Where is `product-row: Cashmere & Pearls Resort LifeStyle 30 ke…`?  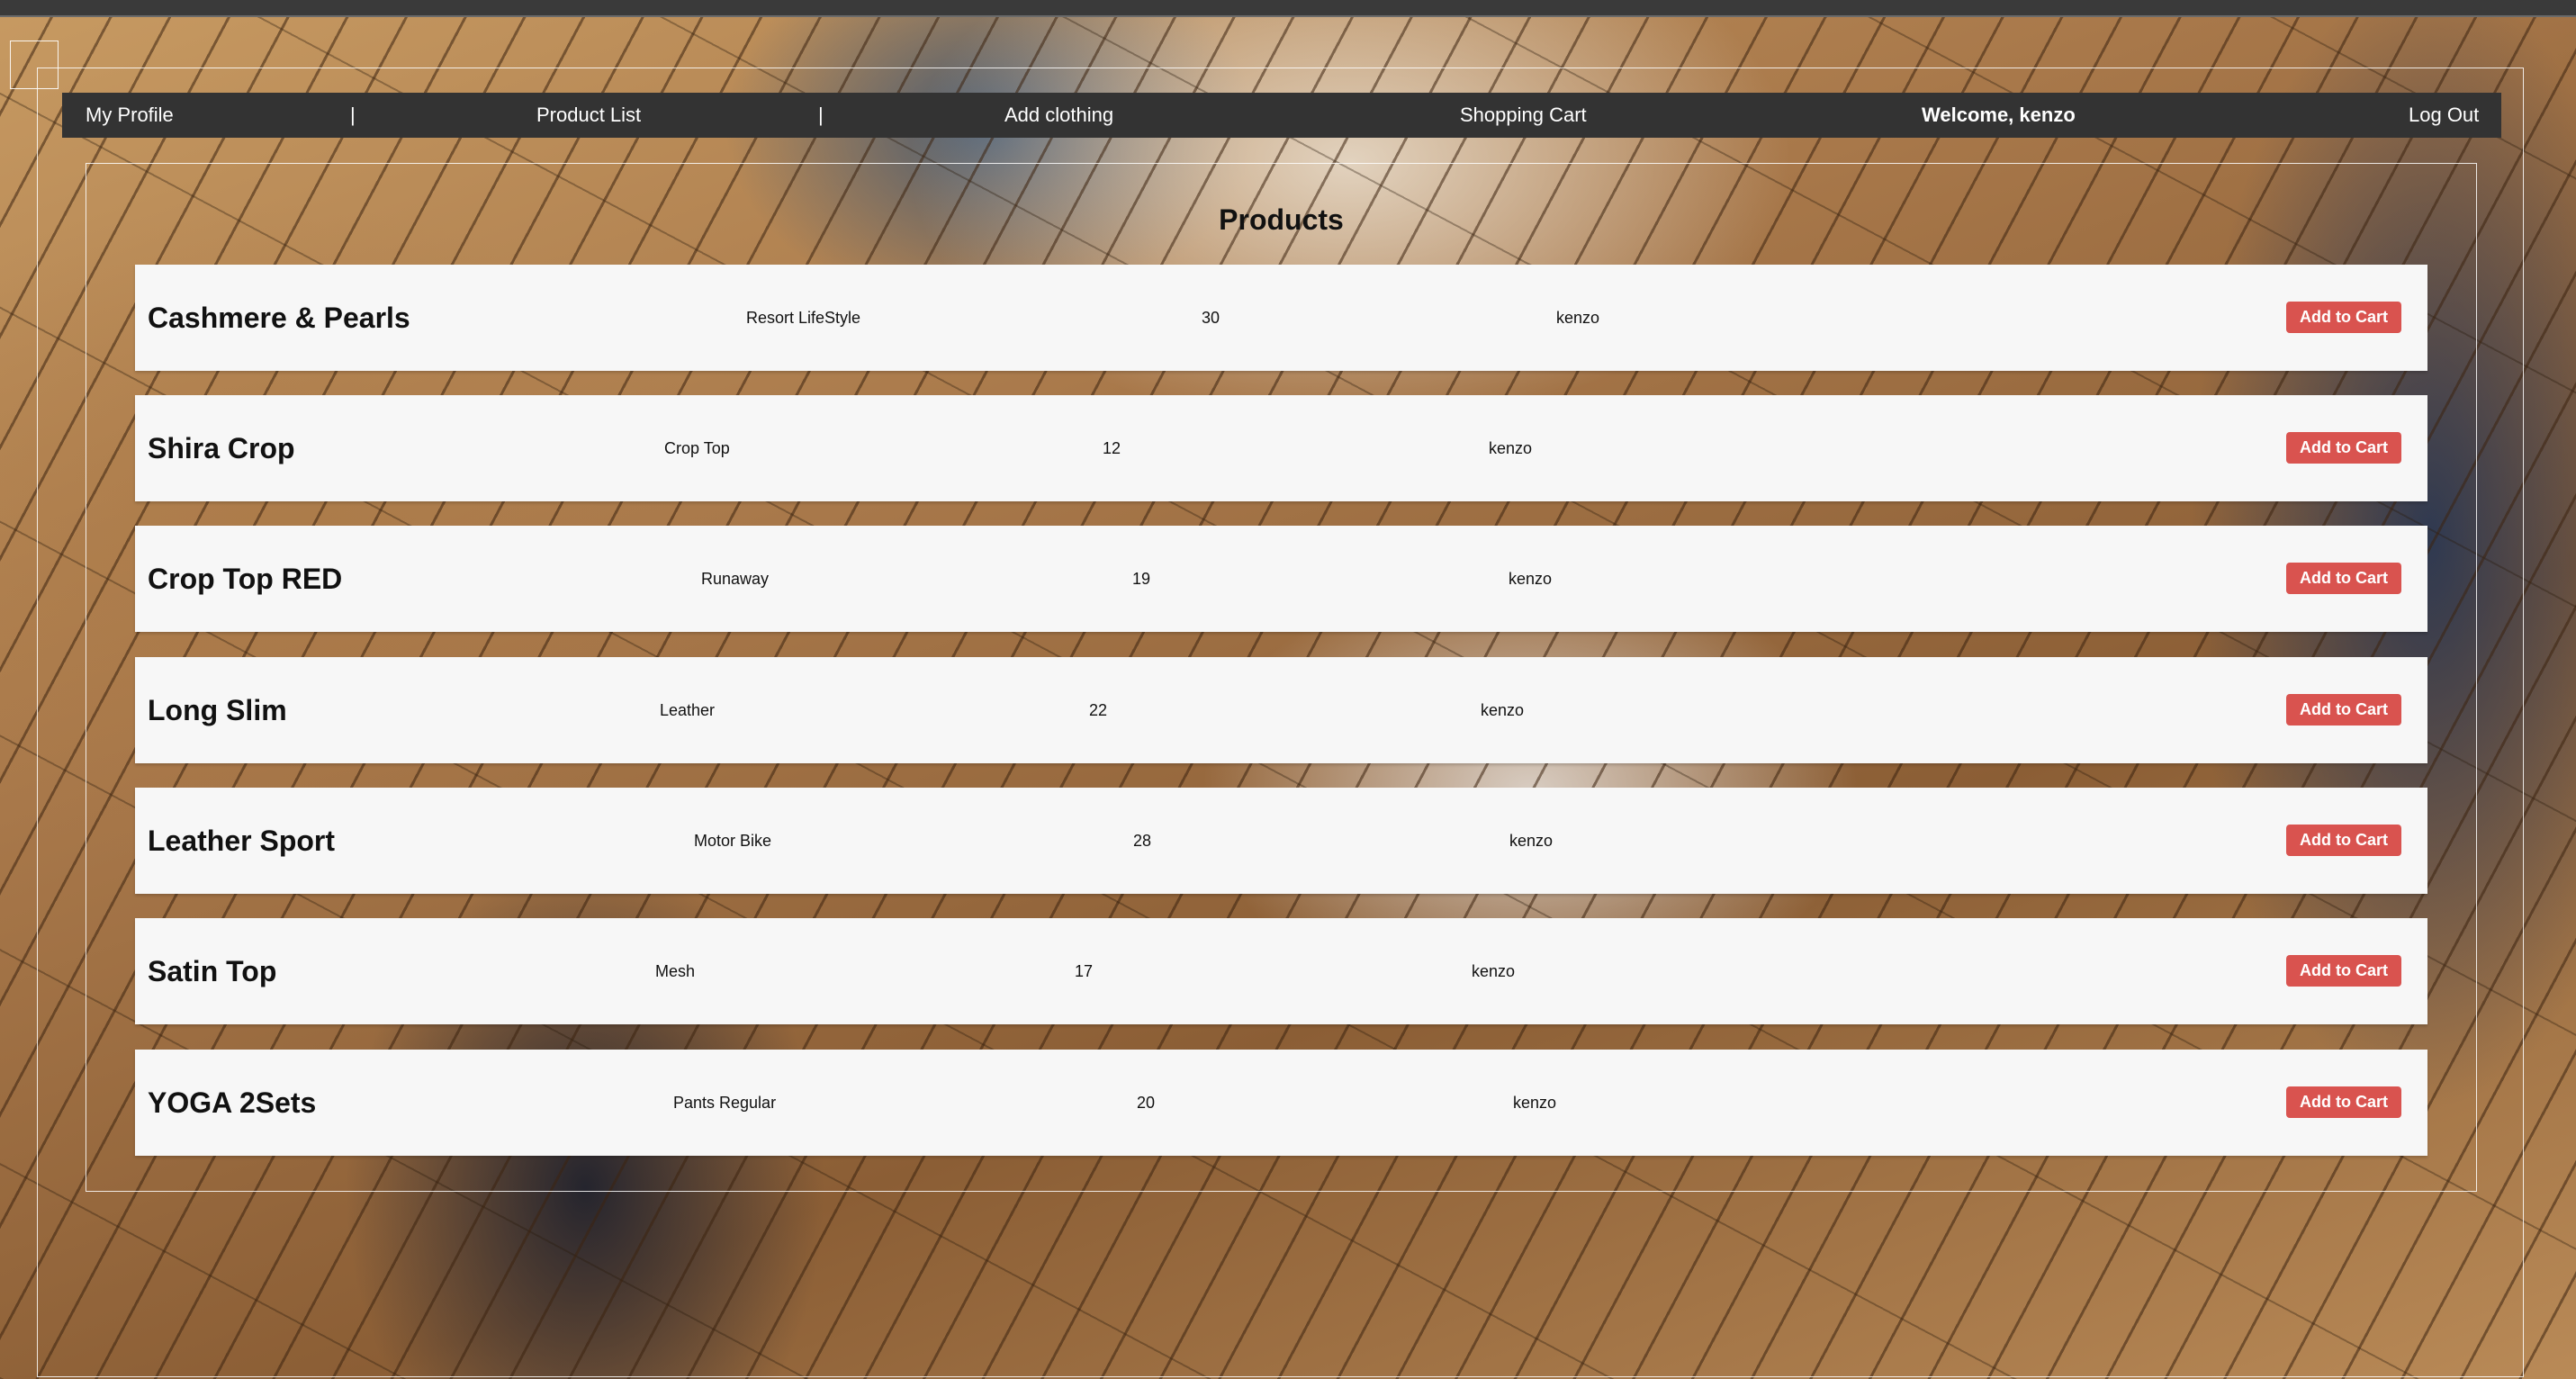 product-row: Cashmere & Pearls Resort LifeStyle 30 ke… is located at coordinates (1281, 318).